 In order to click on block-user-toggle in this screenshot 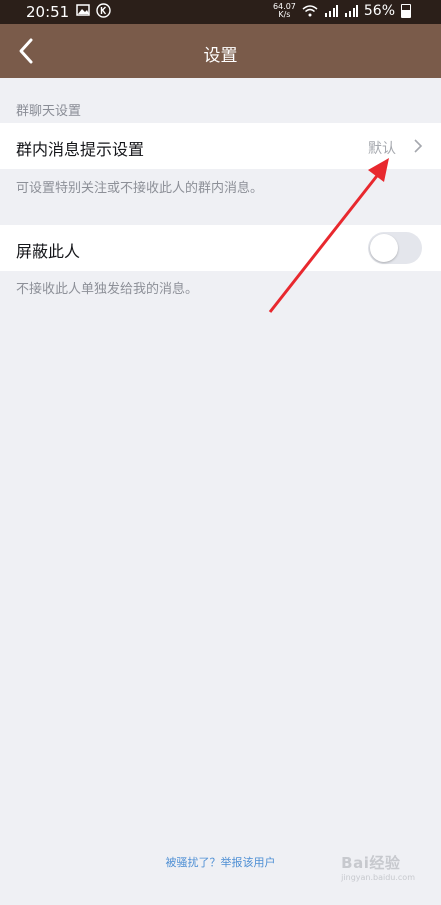, I will do `click(395, 248)`.